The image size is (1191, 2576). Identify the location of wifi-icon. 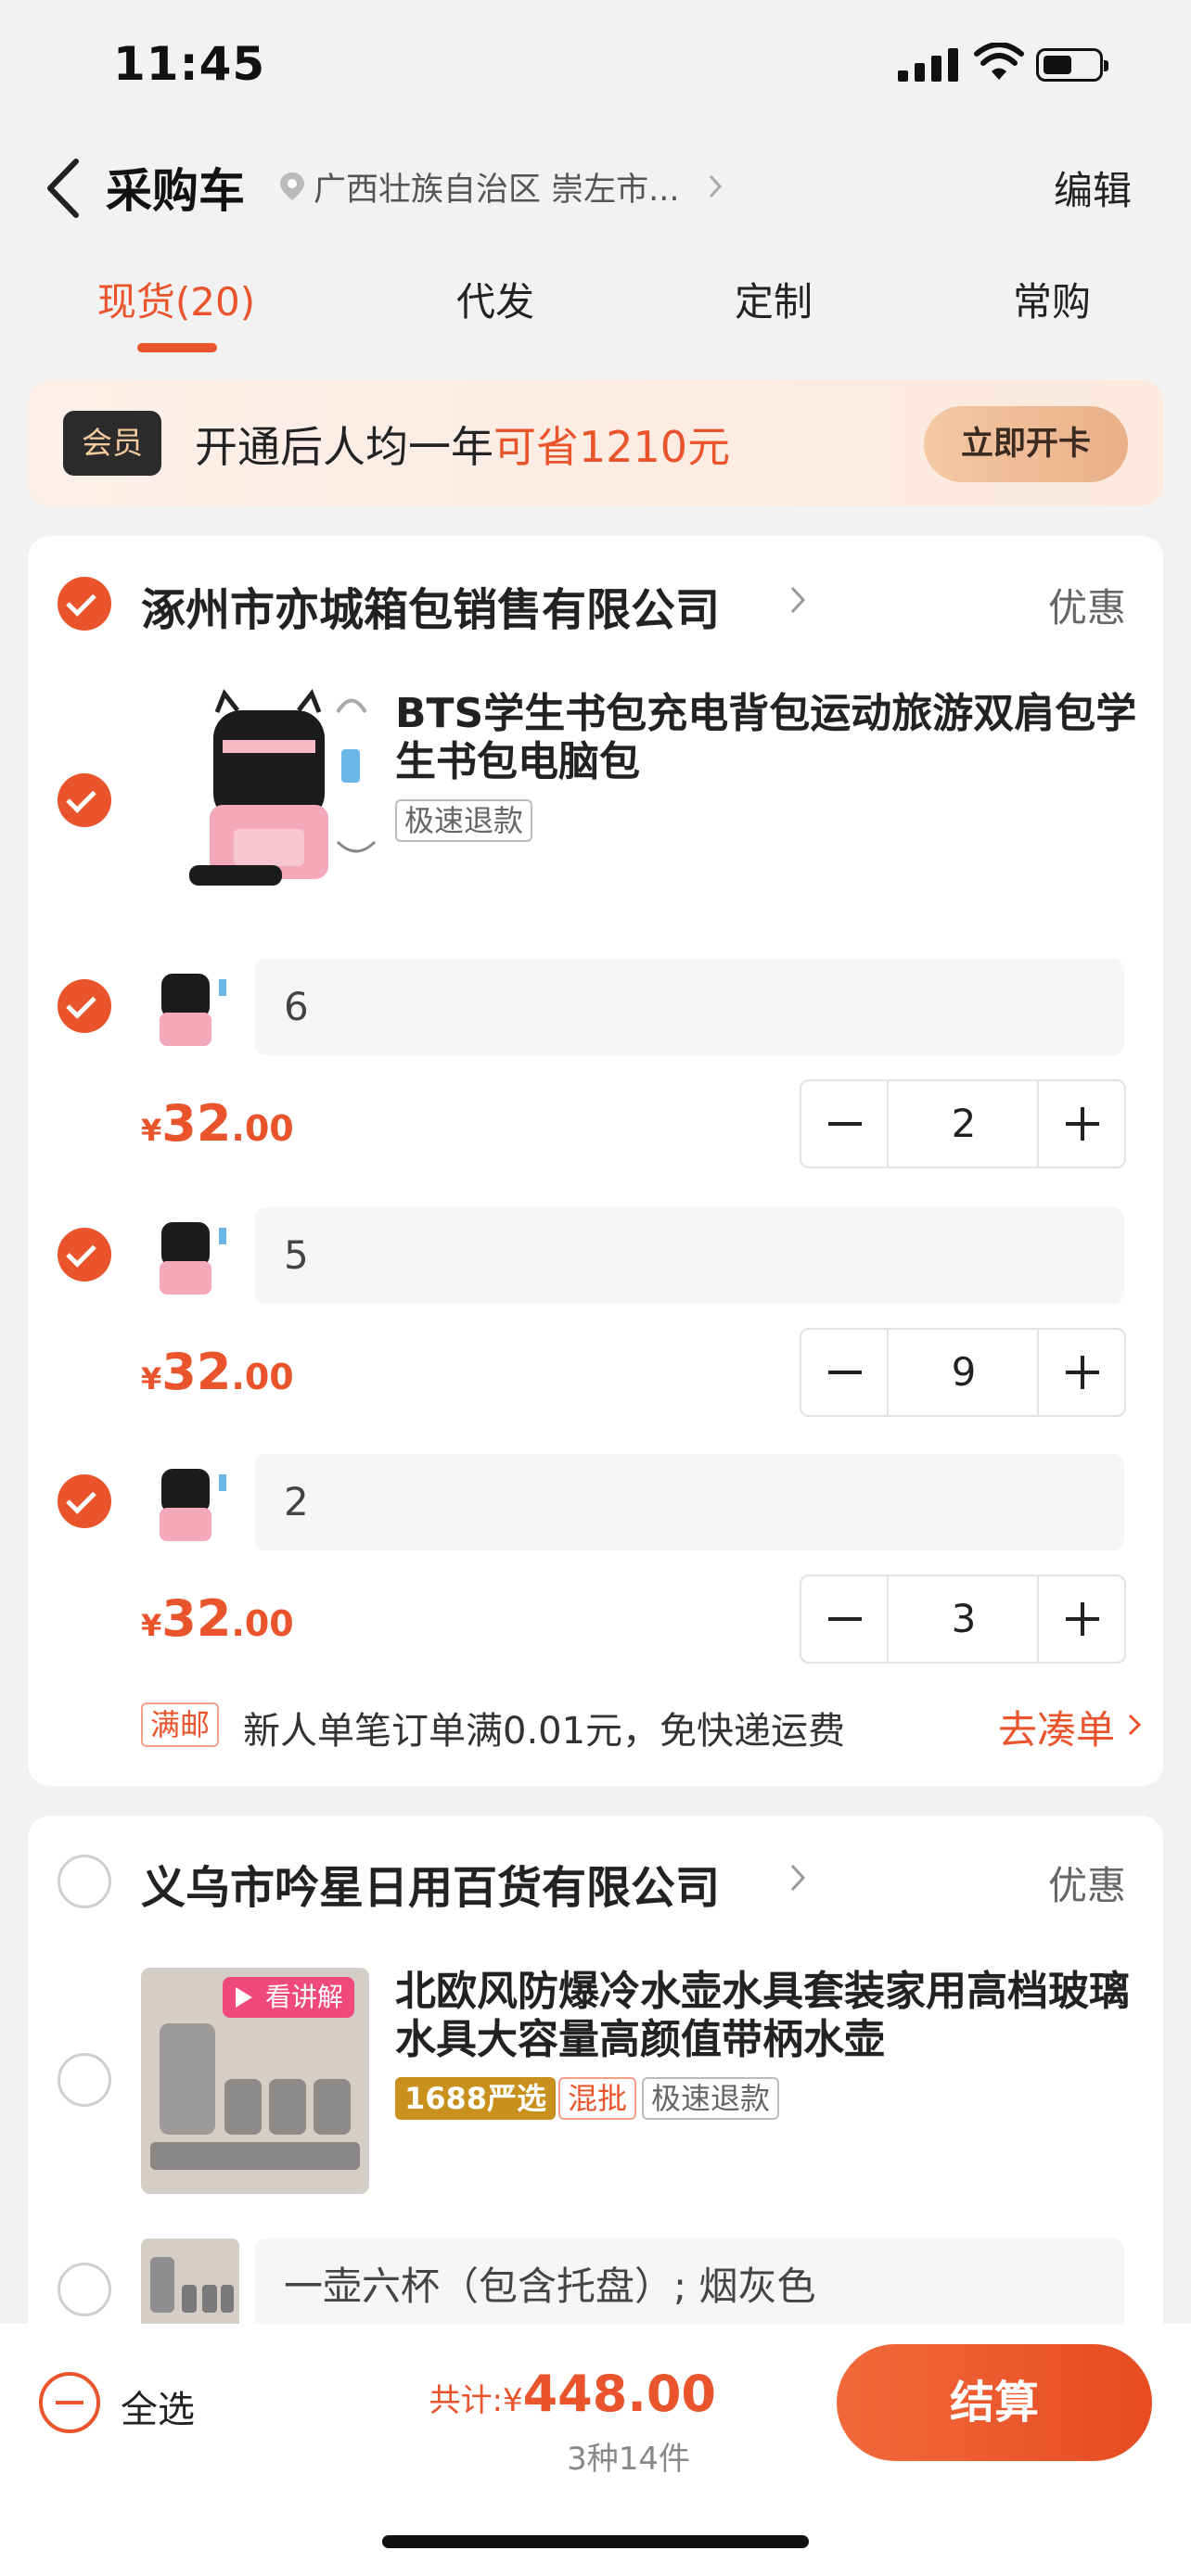
(999, 61).